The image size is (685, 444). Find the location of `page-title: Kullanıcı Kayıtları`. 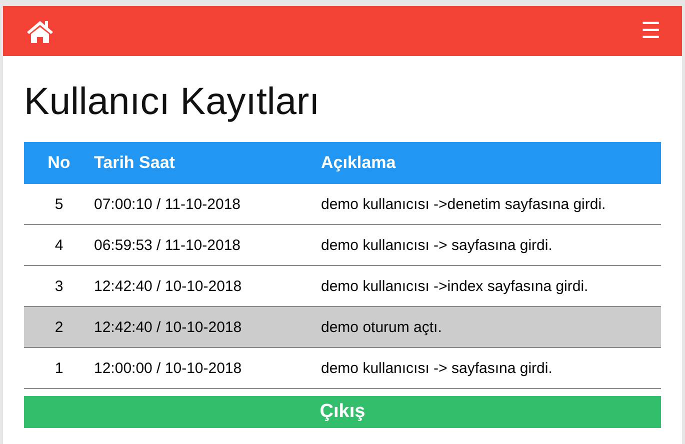

page-title: Kullanıcı Kayıtları is located at coordinates (172, 102).